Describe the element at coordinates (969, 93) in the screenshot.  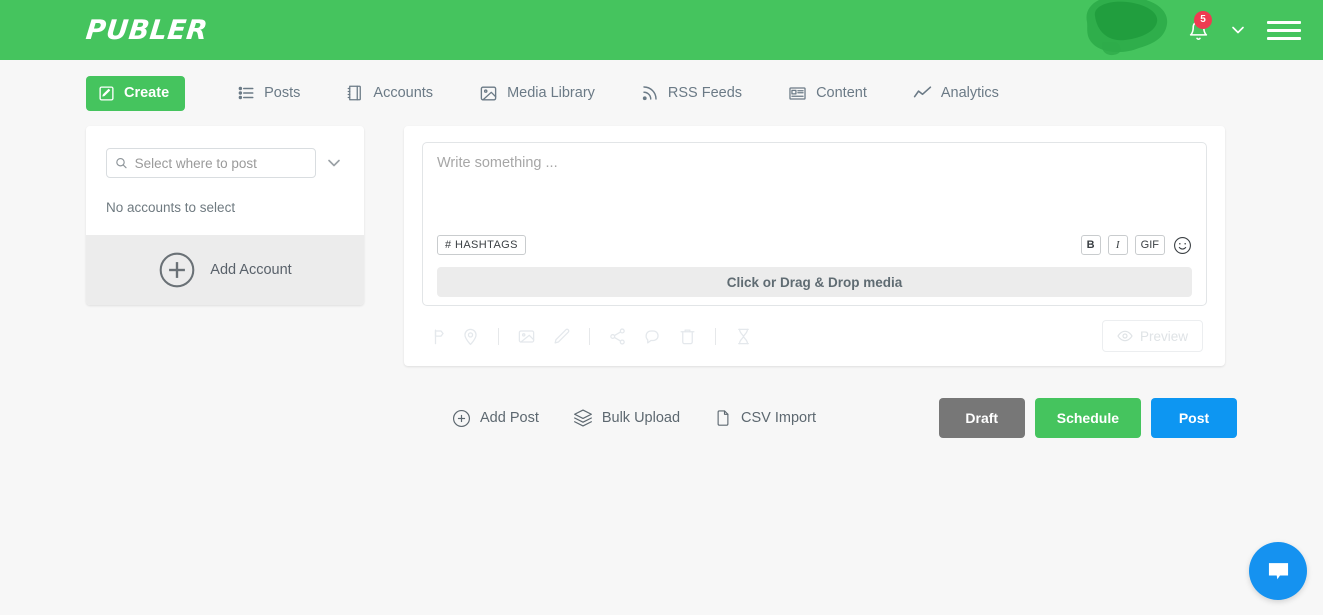
I see `nav-label: Analytics` at that location.